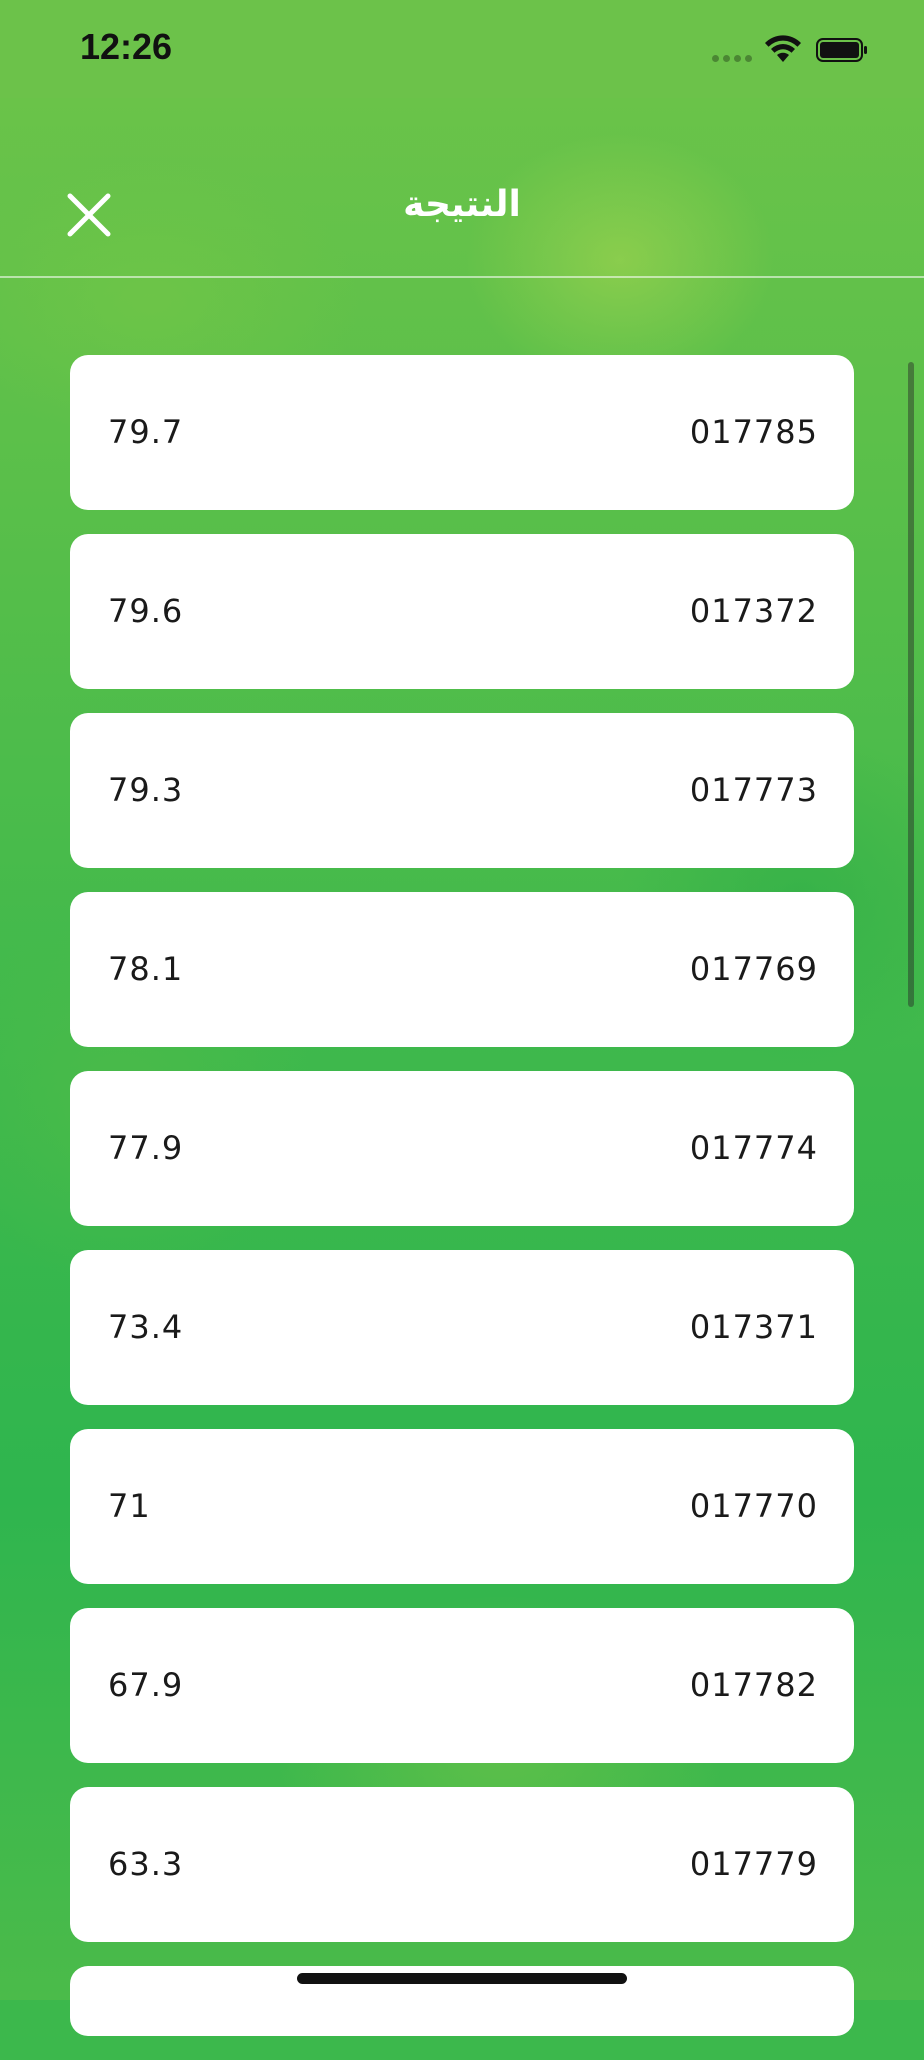 This screenshot has height=2060, width=924. What do you see at coordinates (753, 790) in the screenshot?
I see `result-code: 017773` at bounding box center [753, 790].